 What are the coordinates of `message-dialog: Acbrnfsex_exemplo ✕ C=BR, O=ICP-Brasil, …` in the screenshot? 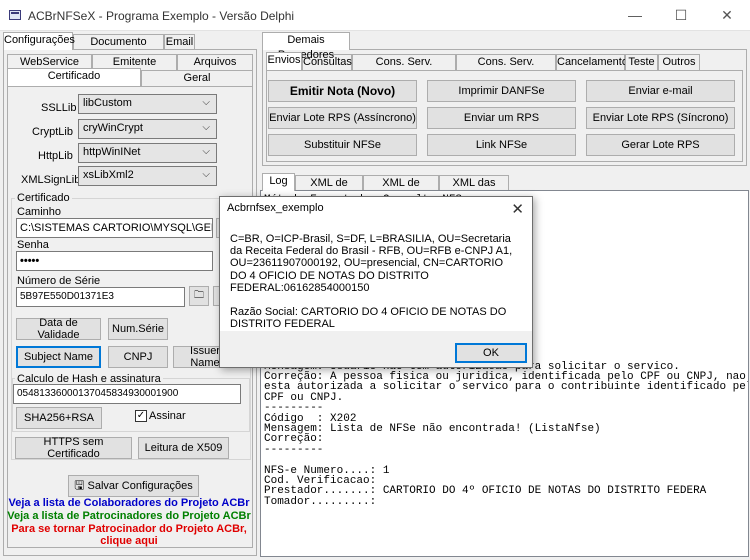 It's located at (376, 282).